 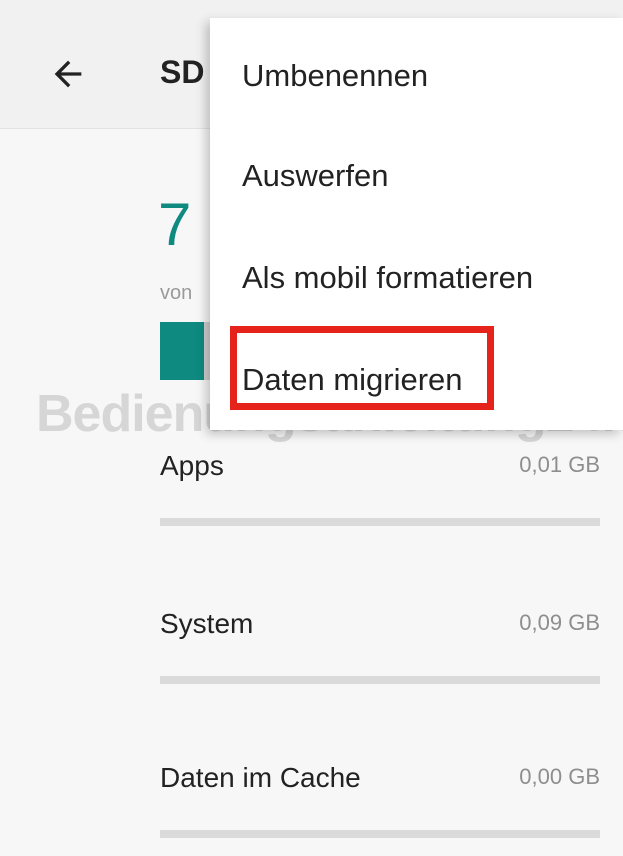 I want to click on storage-row-value-cache: 0,00 GB, so click(x=559, y=776).